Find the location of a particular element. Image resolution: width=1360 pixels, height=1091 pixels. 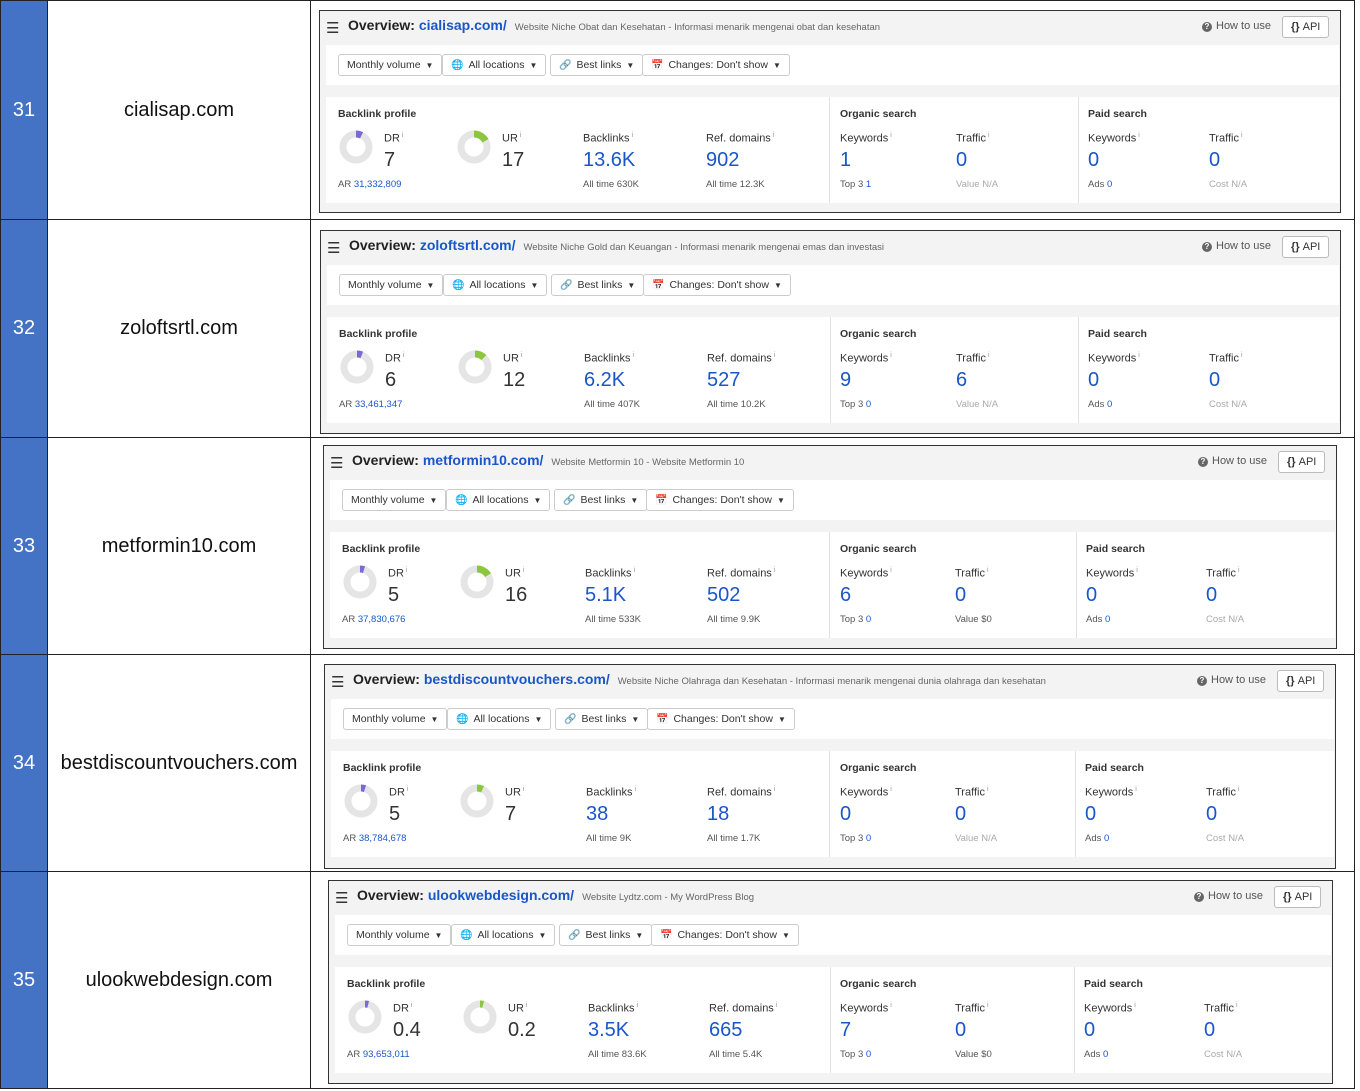

paid-ads: Ads 0 is located at coordinates (1096, 1054).